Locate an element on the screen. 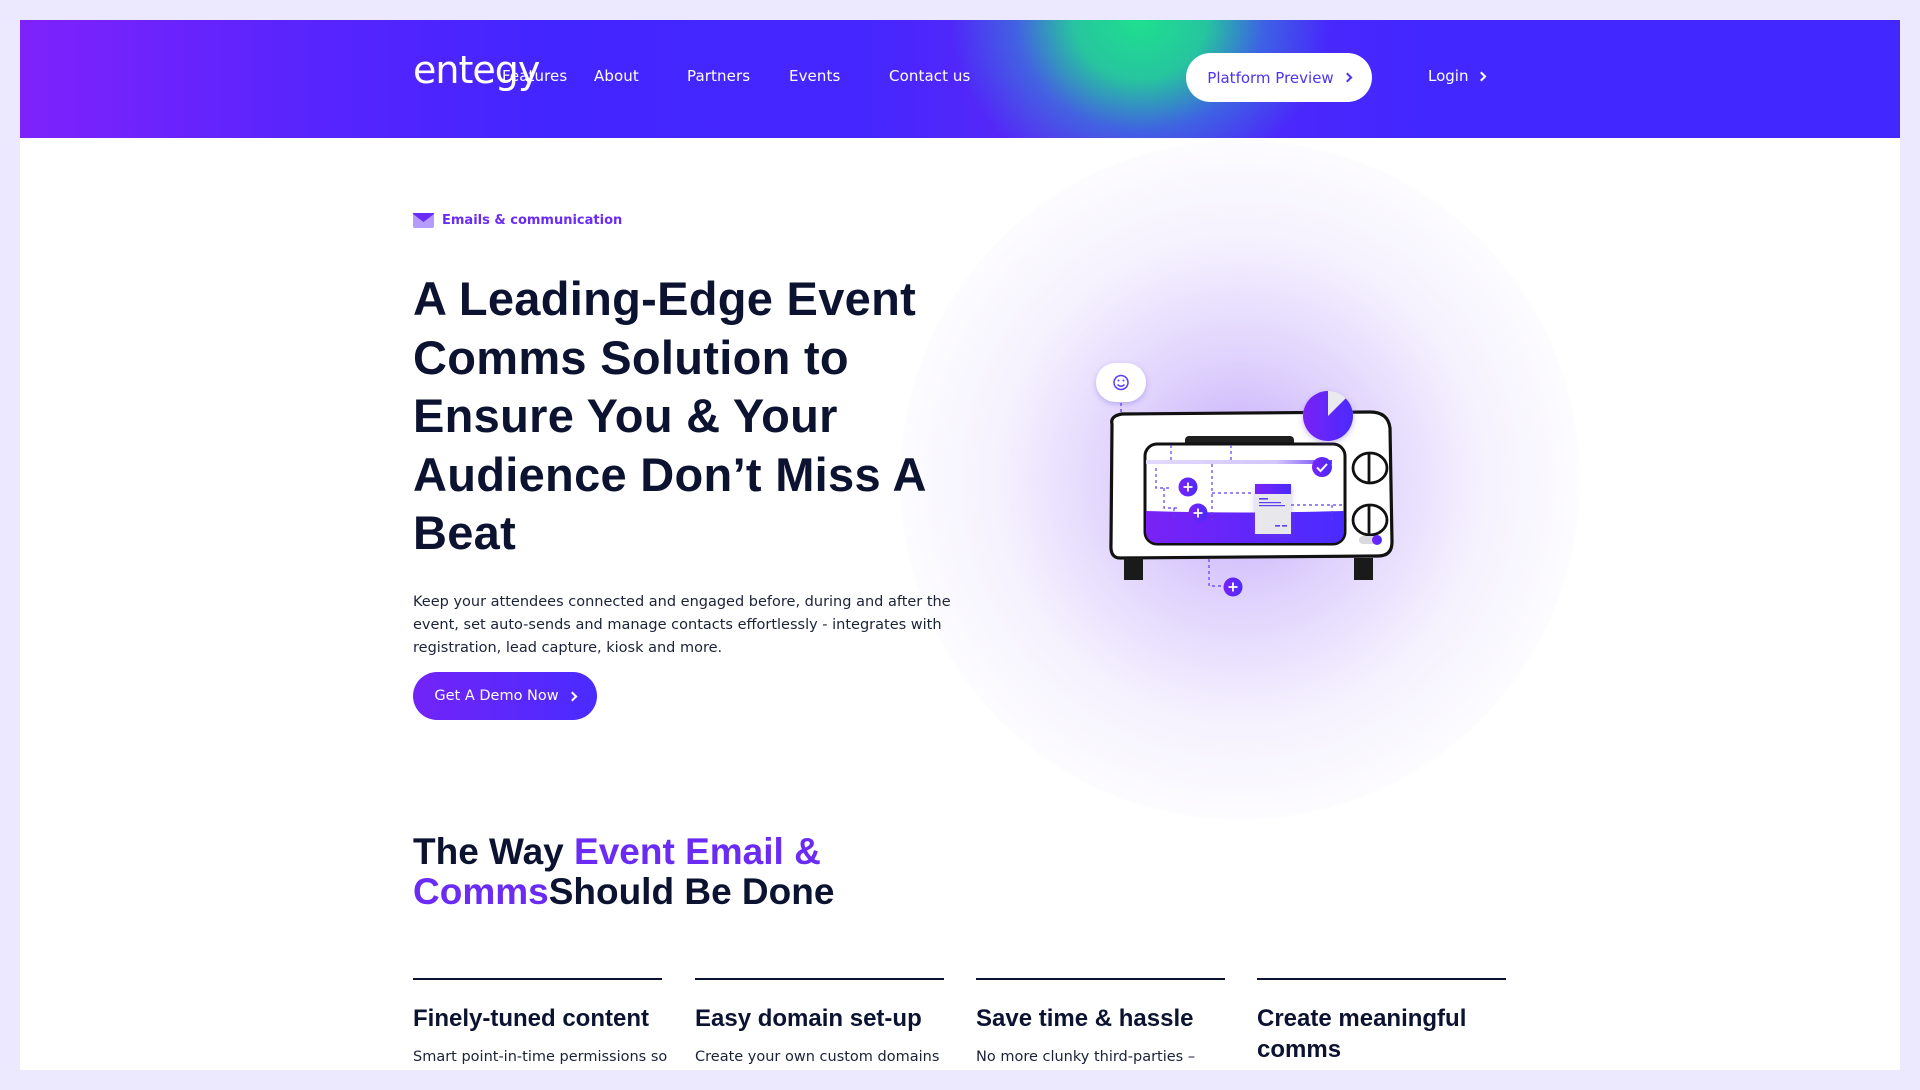  nav-features: Features is located at coordinates (534, 76).